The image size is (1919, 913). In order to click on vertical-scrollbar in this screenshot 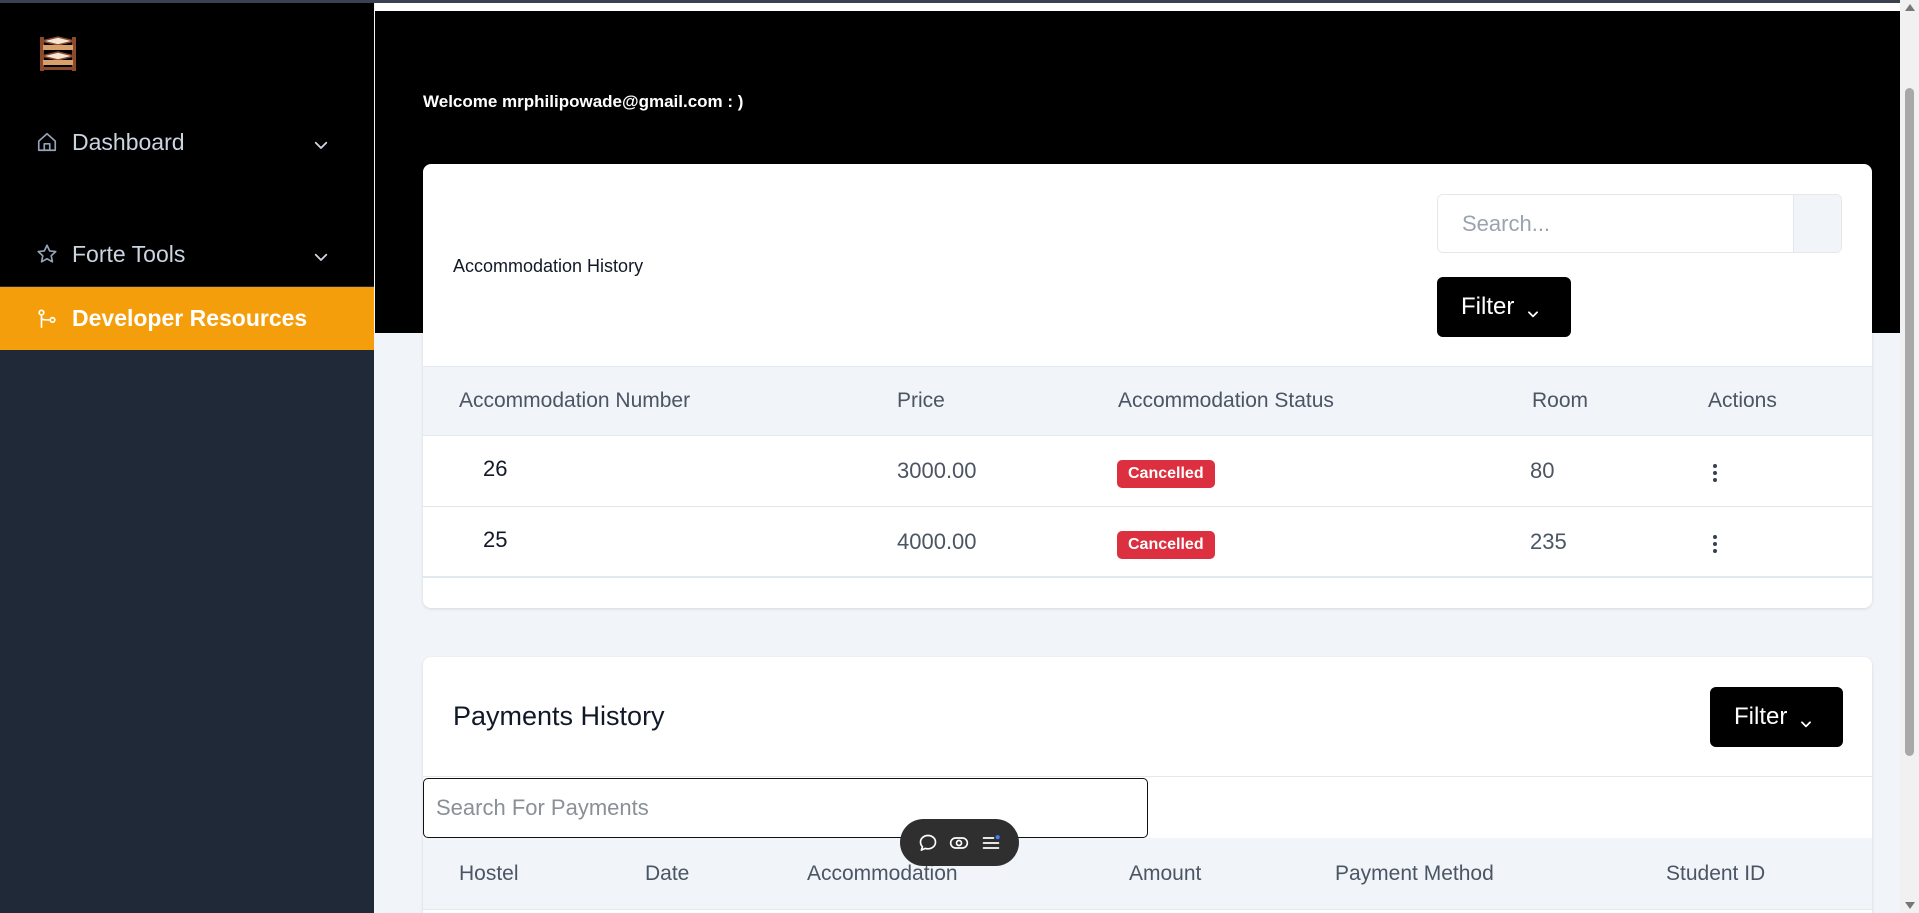, I will do `click(1909, 456)`.